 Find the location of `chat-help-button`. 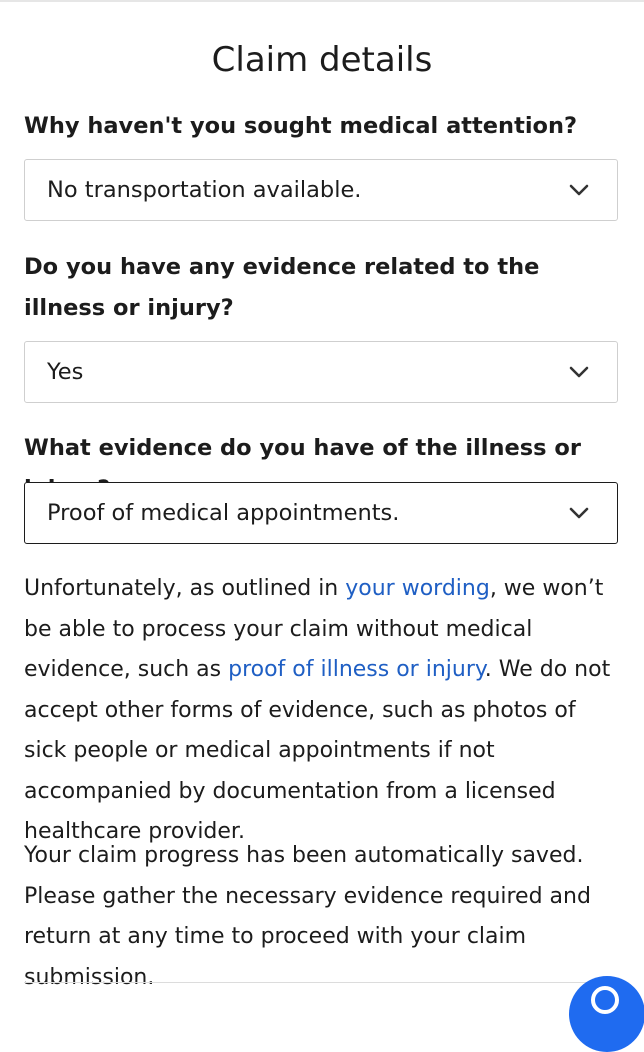

chat-help-button is located at coordinates (606, 1014).